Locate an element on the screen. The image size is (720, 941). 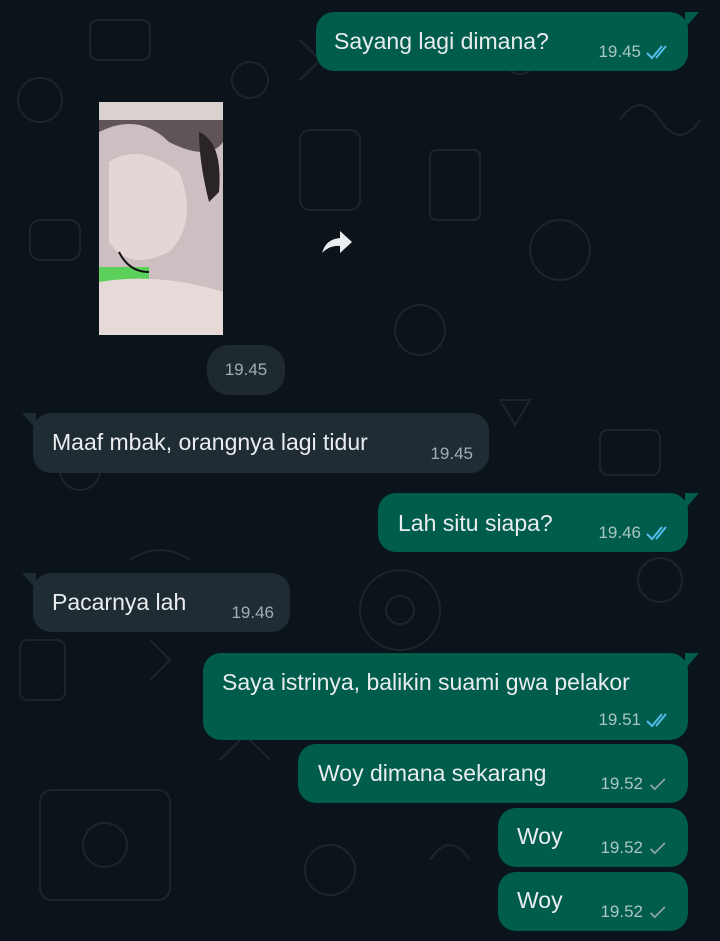
forward-icon is located at coordinates (338, 243).